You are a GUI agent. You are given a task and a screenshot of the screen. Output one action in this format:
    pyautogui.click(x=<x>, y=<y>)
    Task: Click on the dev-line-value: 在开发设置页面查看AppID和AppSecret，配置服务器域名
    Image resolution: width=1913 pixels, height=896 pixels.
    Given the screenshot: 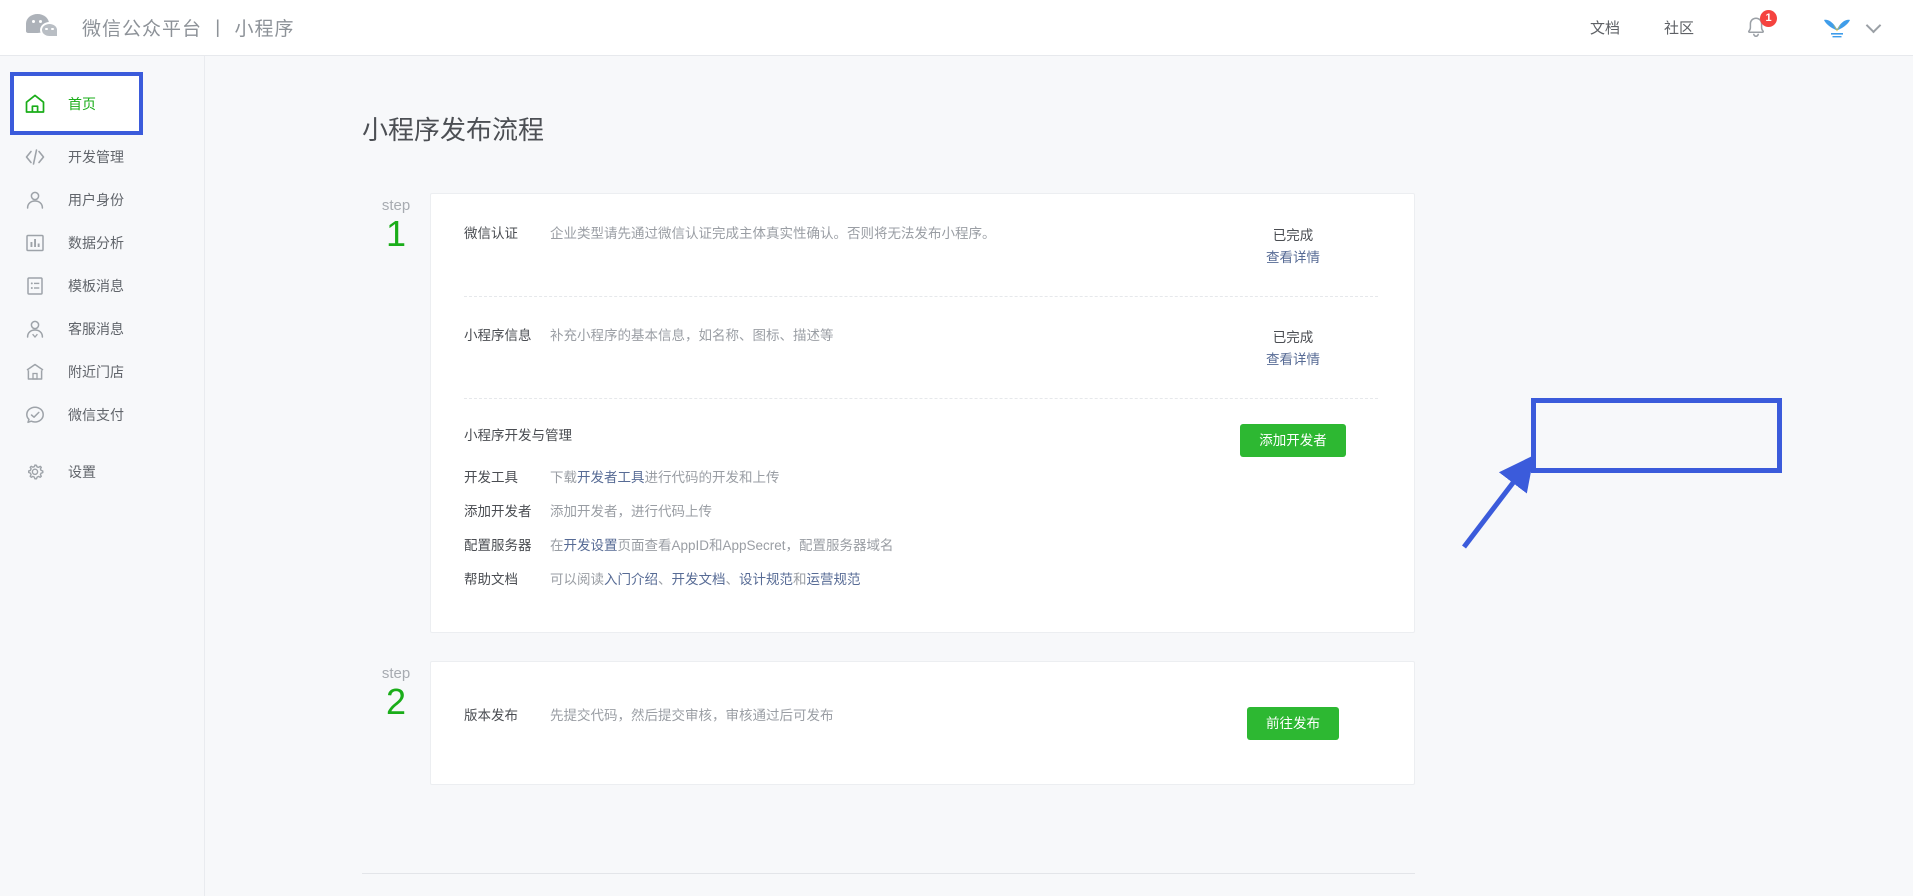 What is the action you would take?
    pyautogui.click(x=722, y=545)
    